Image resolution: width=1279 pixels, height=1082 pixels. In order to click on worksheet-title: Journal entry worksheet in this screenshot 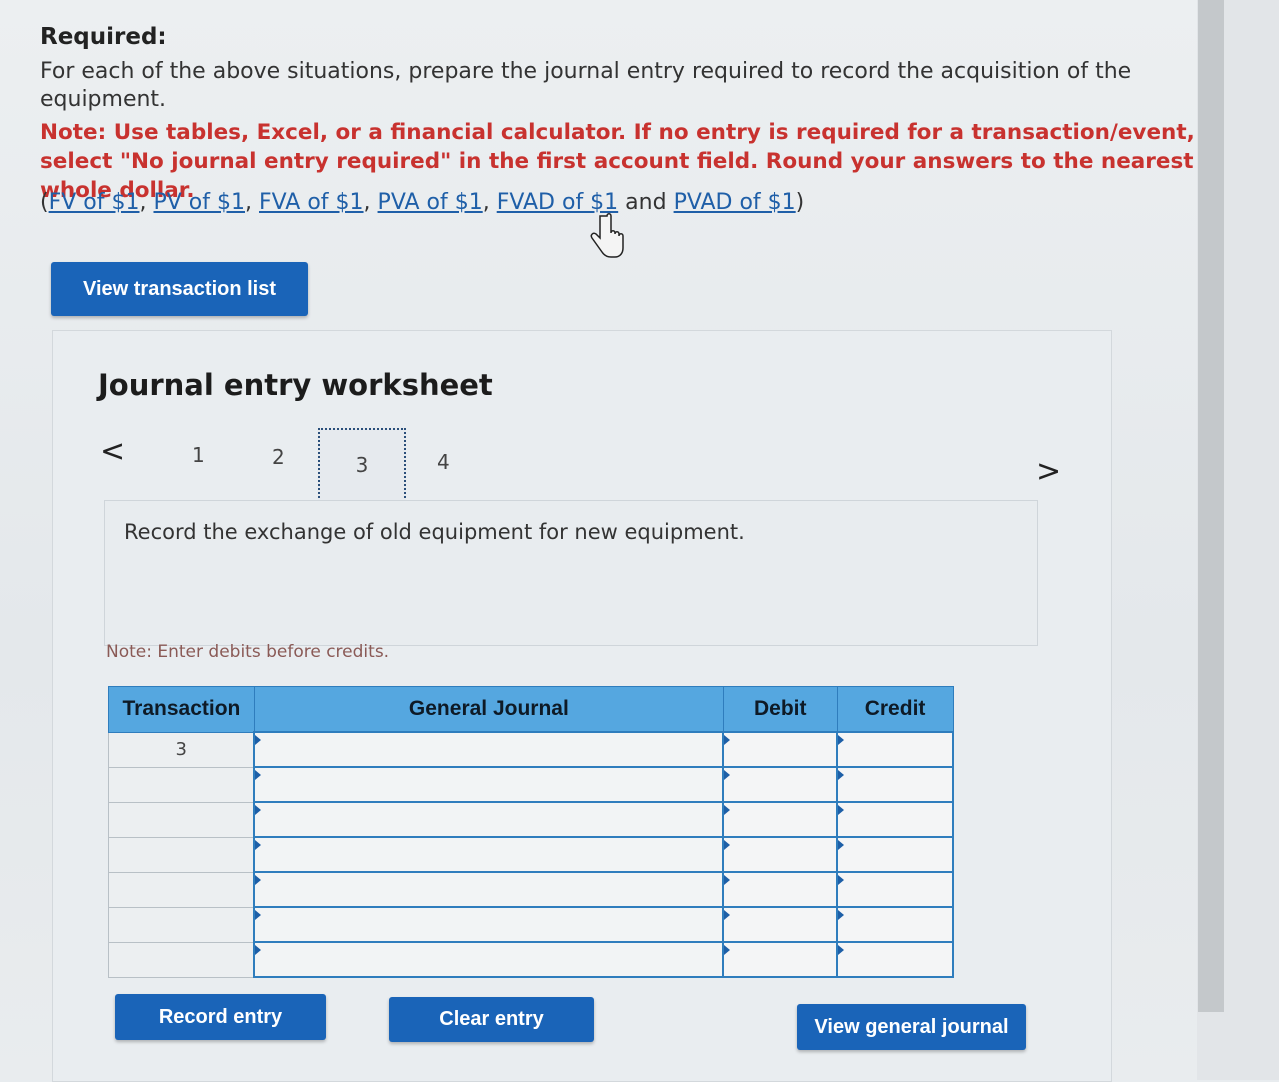, I will do `click(295, 385)`.